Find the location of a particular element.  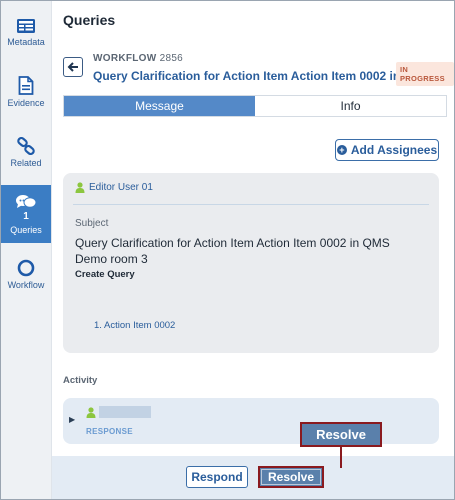

subject-label: Subject is located at coordinates (92, 223).